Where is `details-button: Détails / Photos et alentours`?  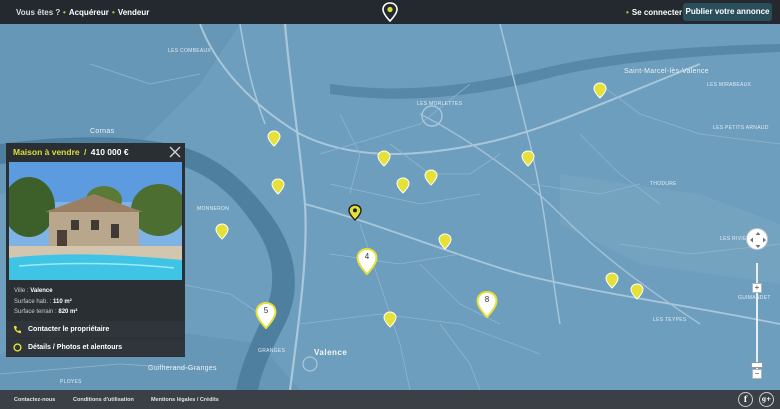
details-button: Détails / Photos et alentours is located at coordinates (95, 347).